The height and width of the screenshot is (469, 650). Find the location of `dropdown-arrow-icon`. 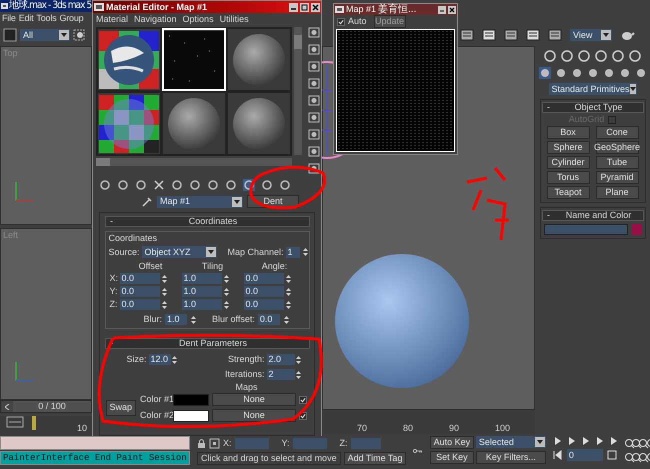

dropdown-arrow-icon is located at coordinates (606, 35).